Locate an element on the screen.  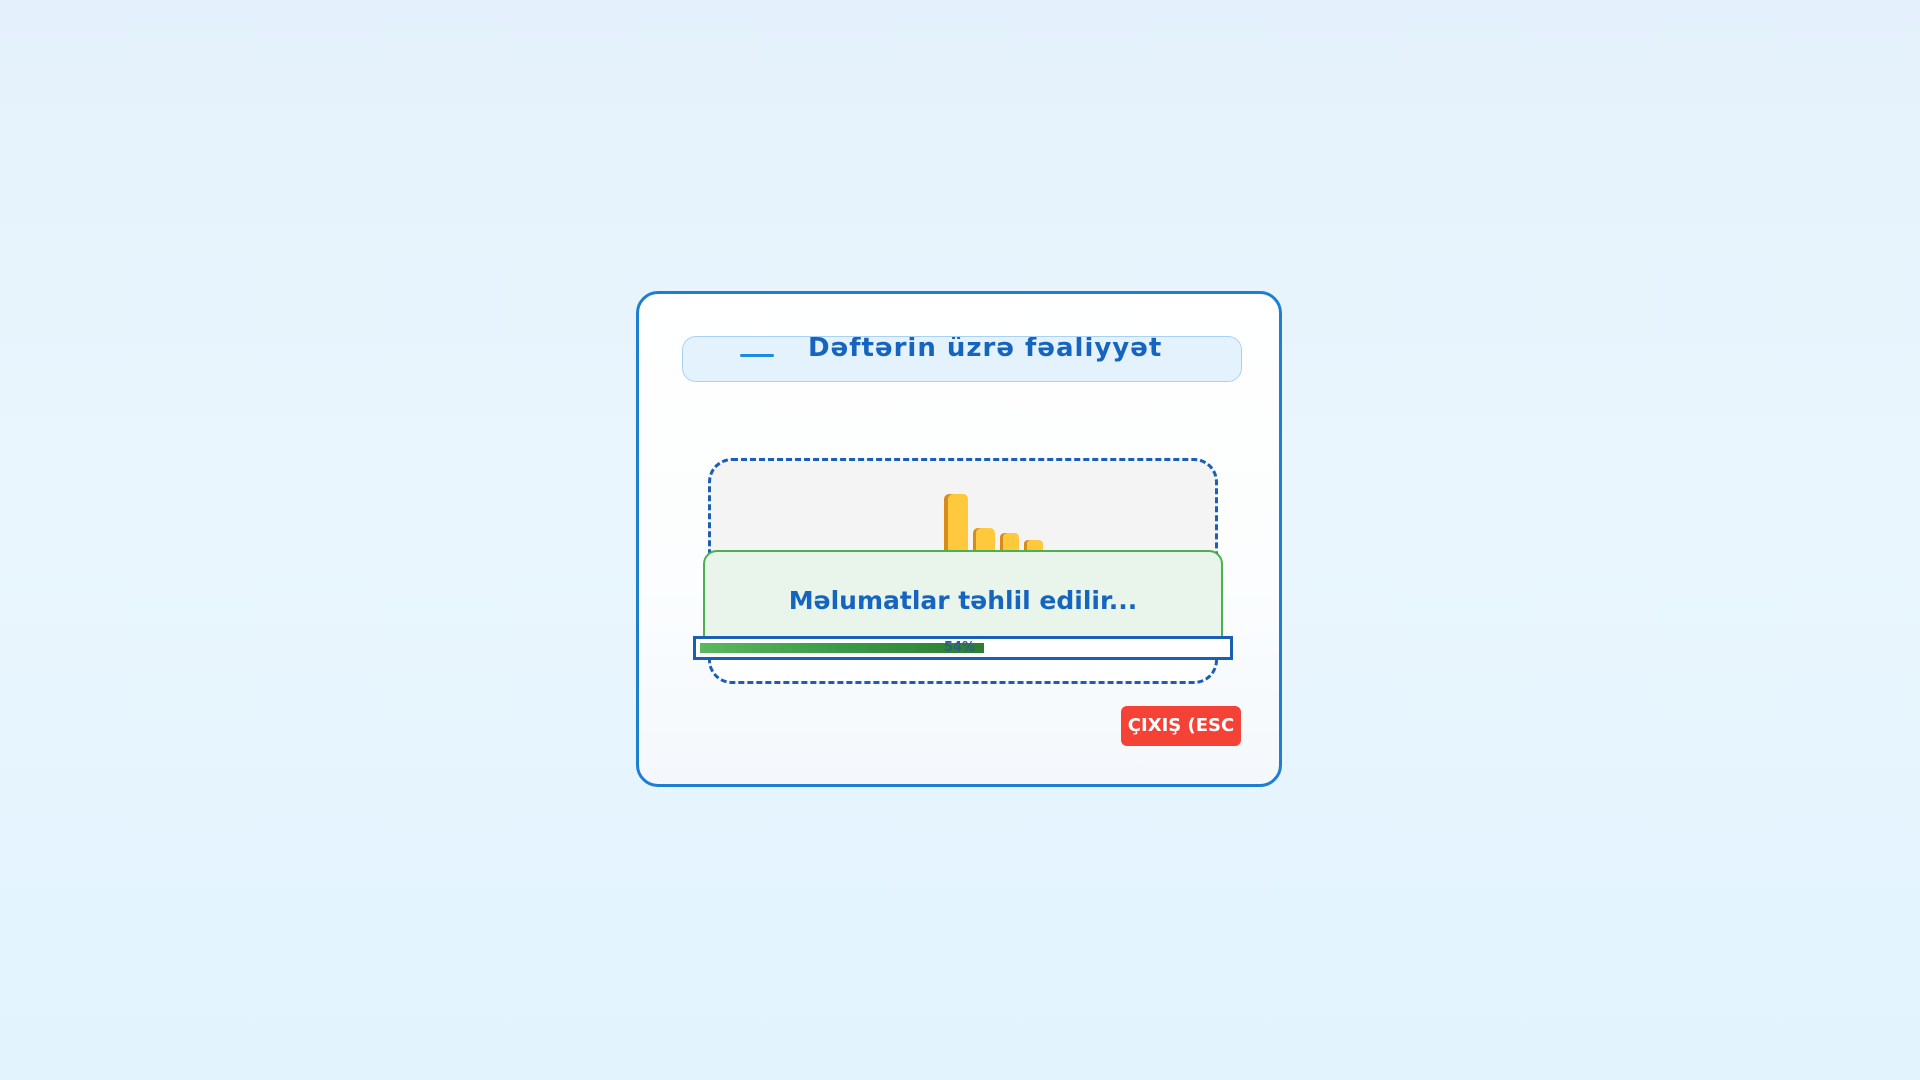
progress-label: 54% is located at coordinates (960, 647).